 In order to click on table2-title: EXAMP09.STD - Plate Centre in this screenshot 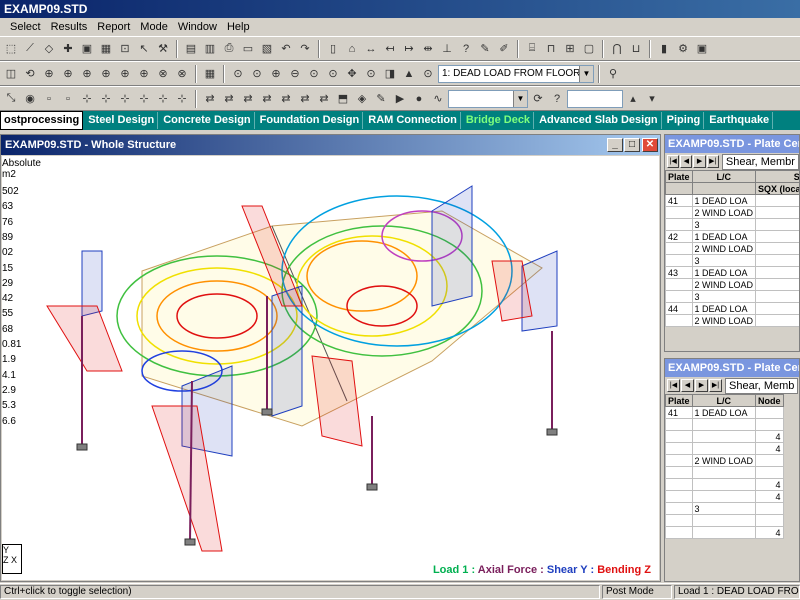, I will do `click(732, 368)`.